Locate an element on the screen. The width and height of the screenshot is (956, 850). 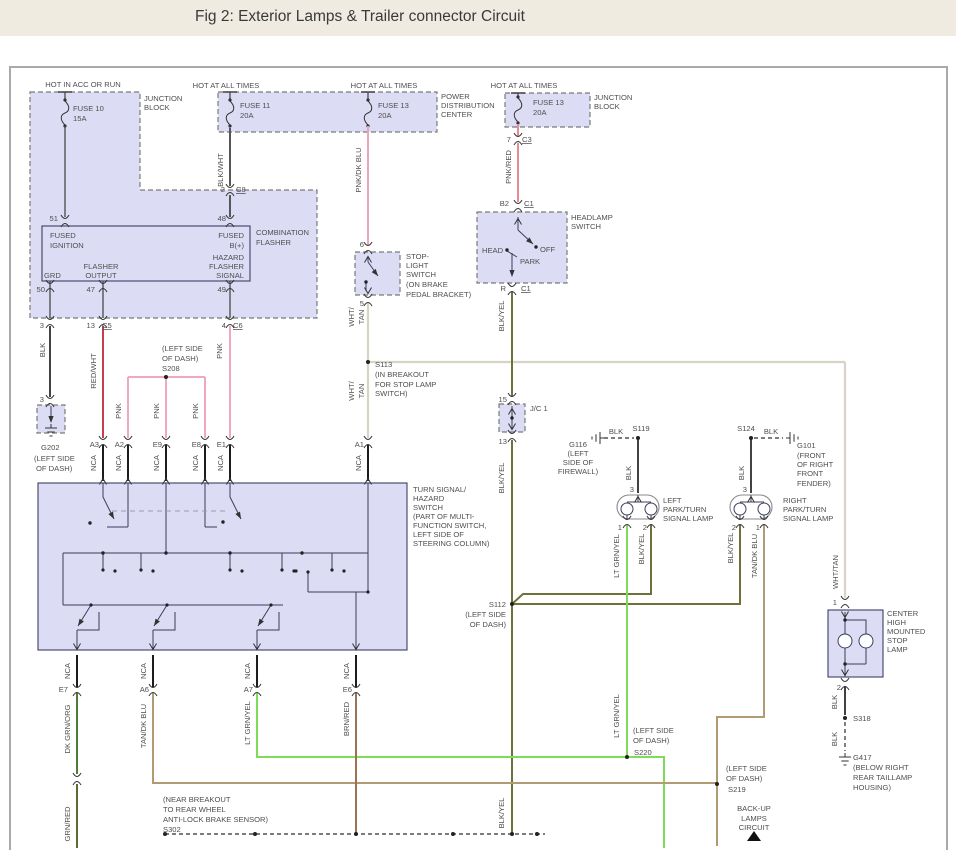
label-ts-l7: STEERING COLUMN) is located at coordinates (451, 543).